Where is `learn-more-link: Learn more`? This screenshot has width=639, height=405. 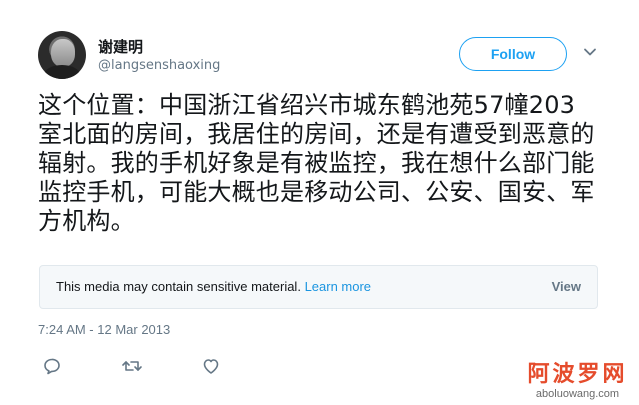 learn-more-link: Learn more is located at coordinates (338, 286).